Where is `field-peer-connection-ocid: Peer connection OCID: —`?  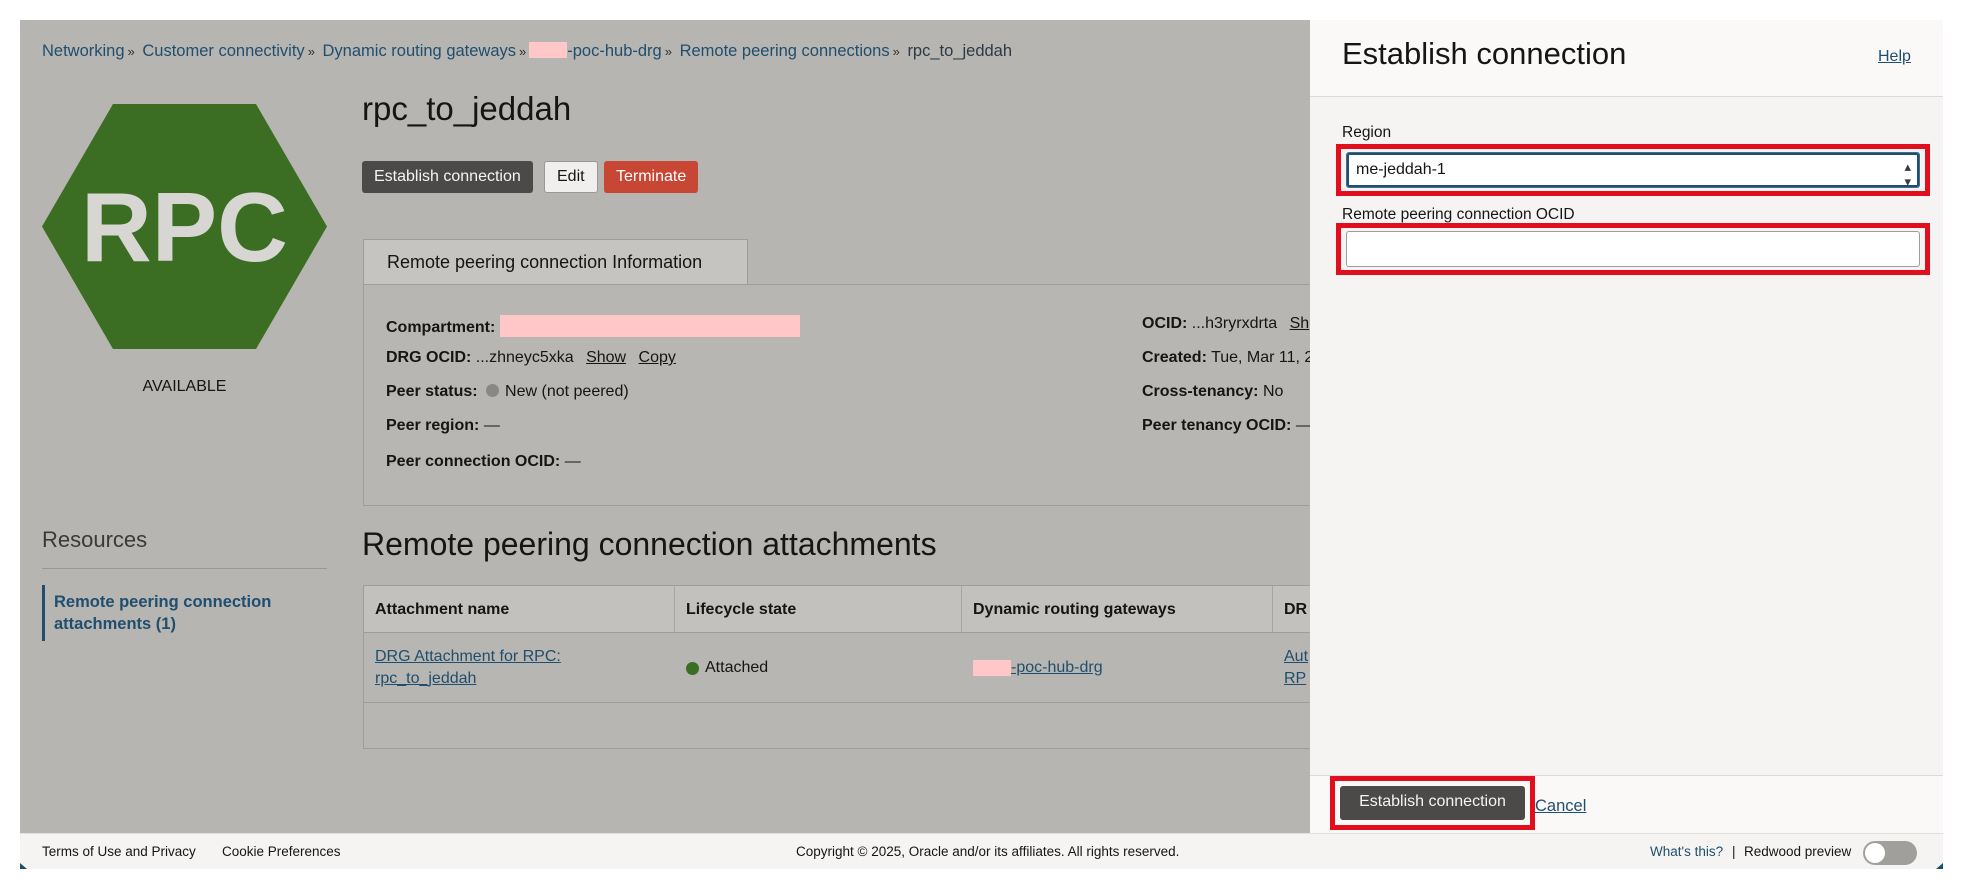 field-peer-connection-ocid: Peer connection OCID: — is located at coordinates (483, 462).